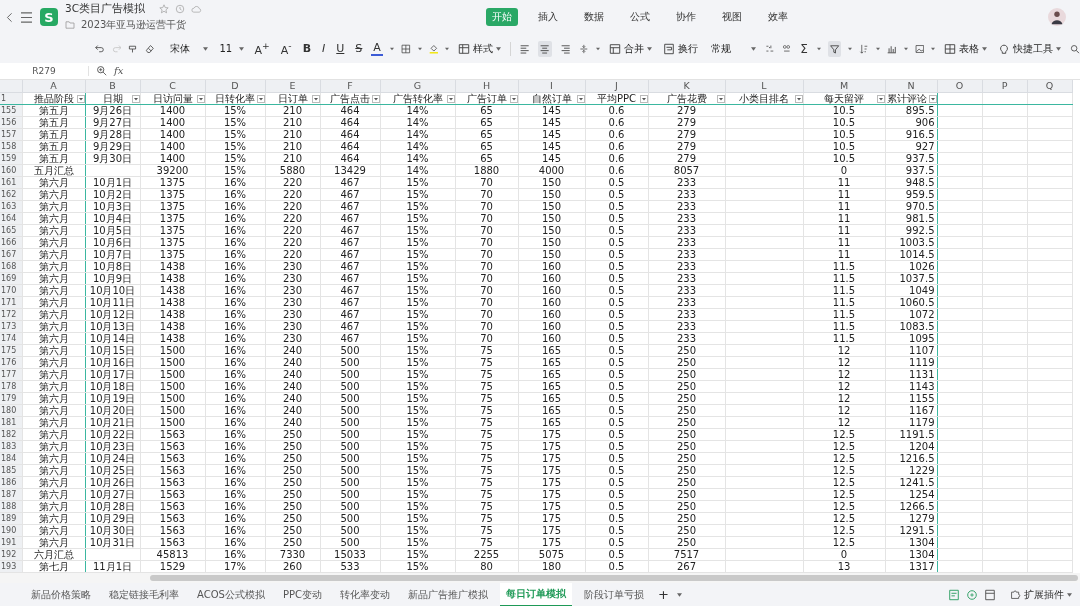  What do you see at coordinates (172, 566) in the screenshot?
I see `table-cell: 1529` at bounding box center [172, 566].